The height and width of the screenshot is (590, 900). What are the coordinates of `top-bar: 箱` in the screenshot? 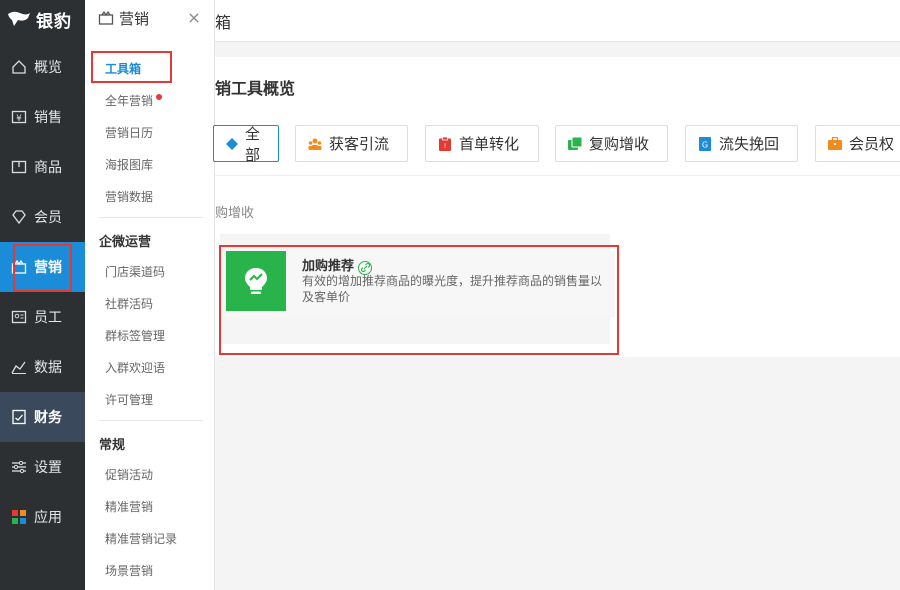 It's located at (557, 21).